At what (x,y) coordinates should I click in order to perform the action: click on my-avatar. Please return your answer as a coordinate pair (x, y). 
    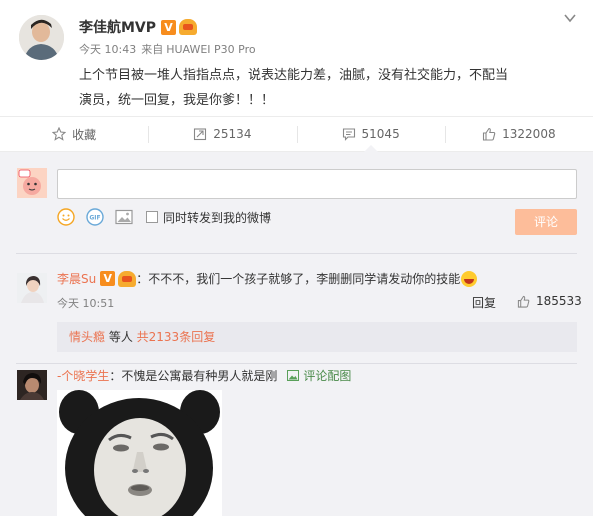
    Looking at the image, I should click on (32, 183).